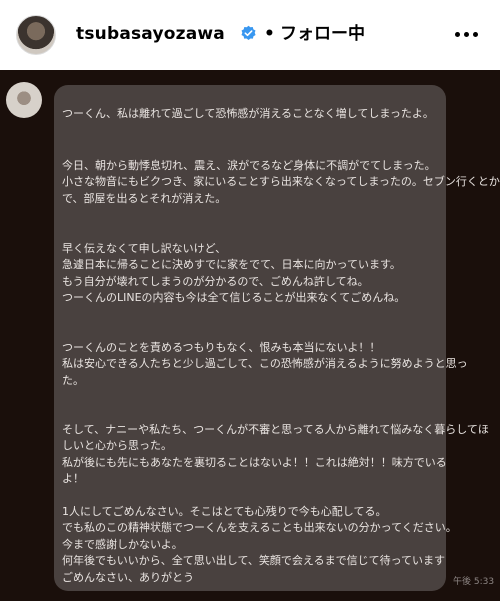 The image size is (500, 601). Describe the element at coordinates (248, 113) in the screenshot. I see `message-paragraph: つーくん、私は離れて過ごして恐怖感が消えることなく増してしまったよ。` at that location.